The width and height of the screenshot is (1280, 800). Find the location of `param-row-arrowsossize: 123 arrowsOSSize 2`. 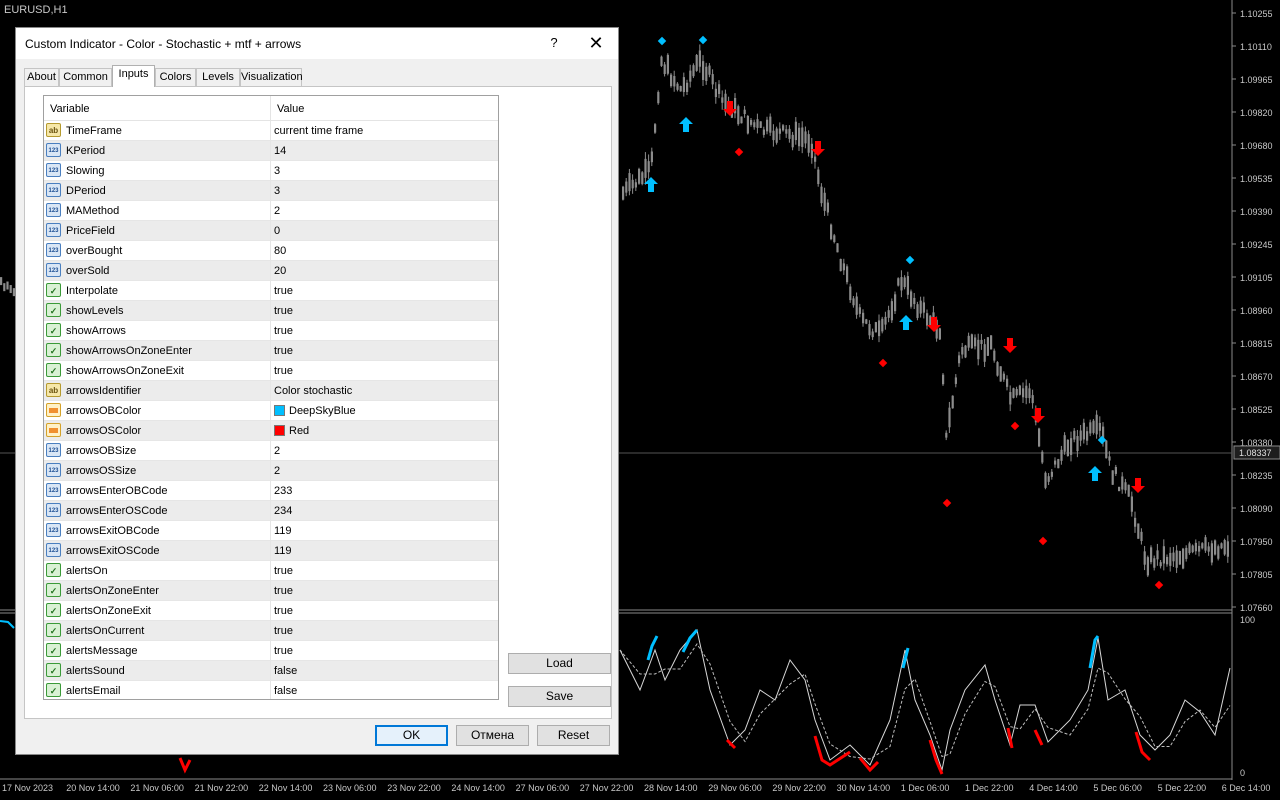

param-row-arrowsossize: 123 arrowsOSSize 2 is located at coordinates (271, 471).